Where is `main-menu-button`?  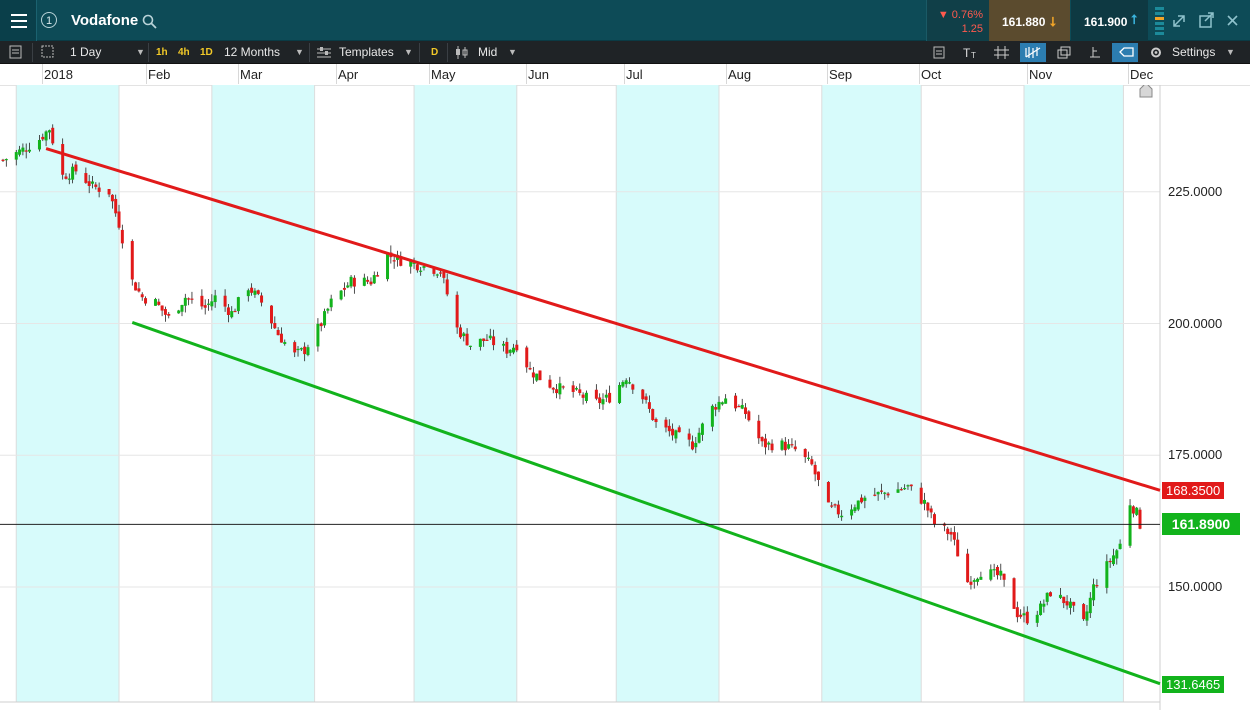 main-menu-button is located at coordinates (18, 20).